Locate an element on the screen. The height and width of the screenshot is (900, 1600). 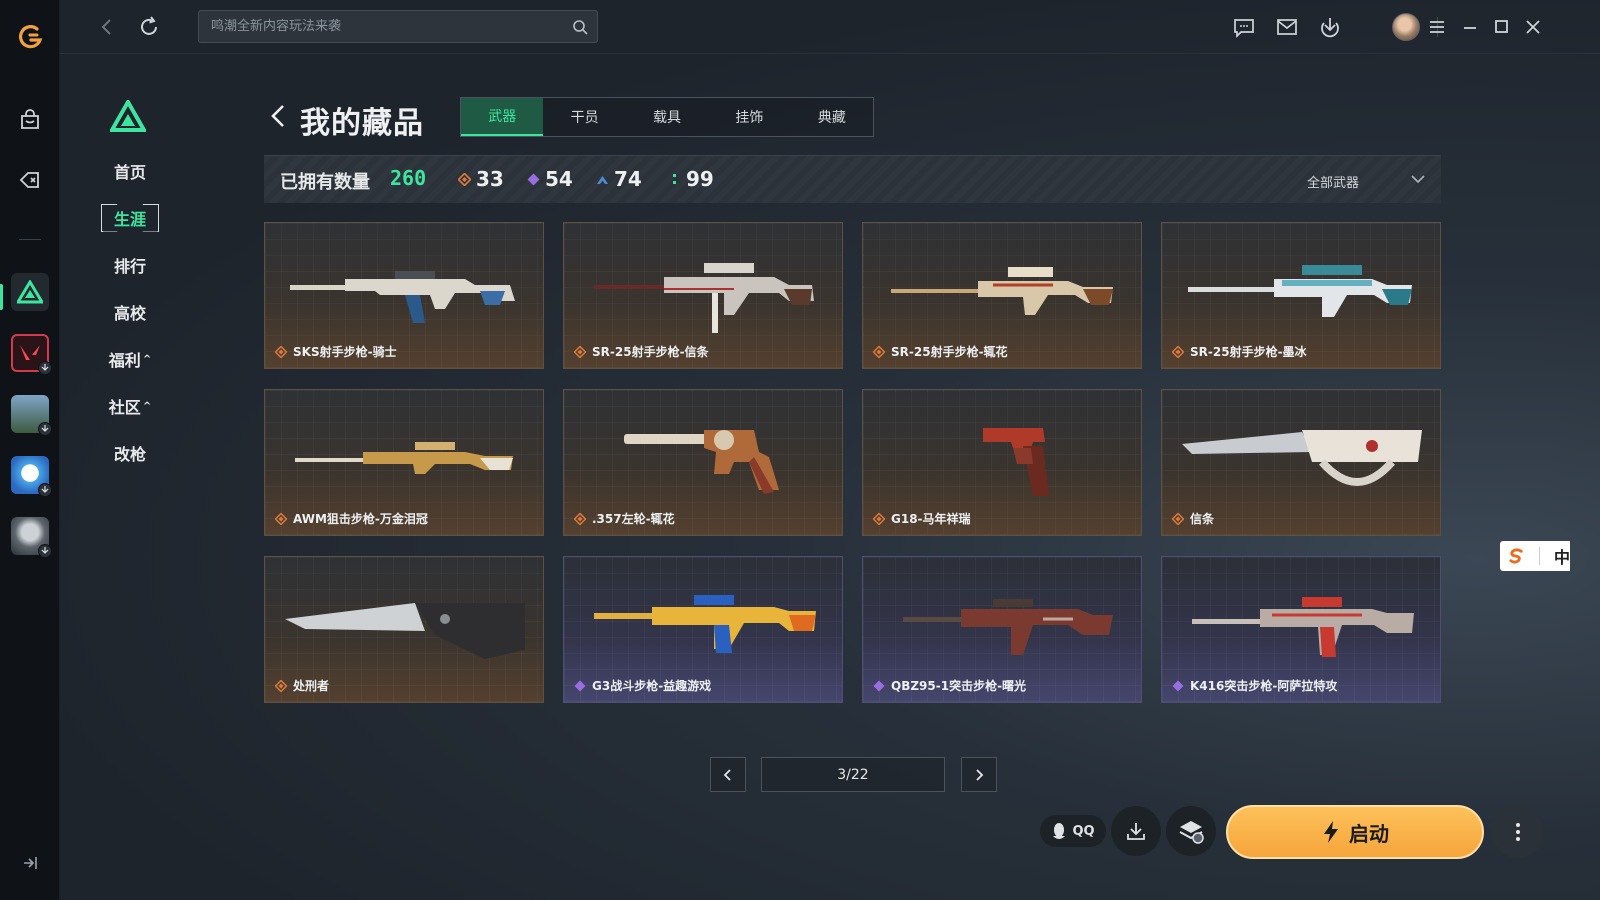
delta-game-icon is located at coordinates (30, 292).